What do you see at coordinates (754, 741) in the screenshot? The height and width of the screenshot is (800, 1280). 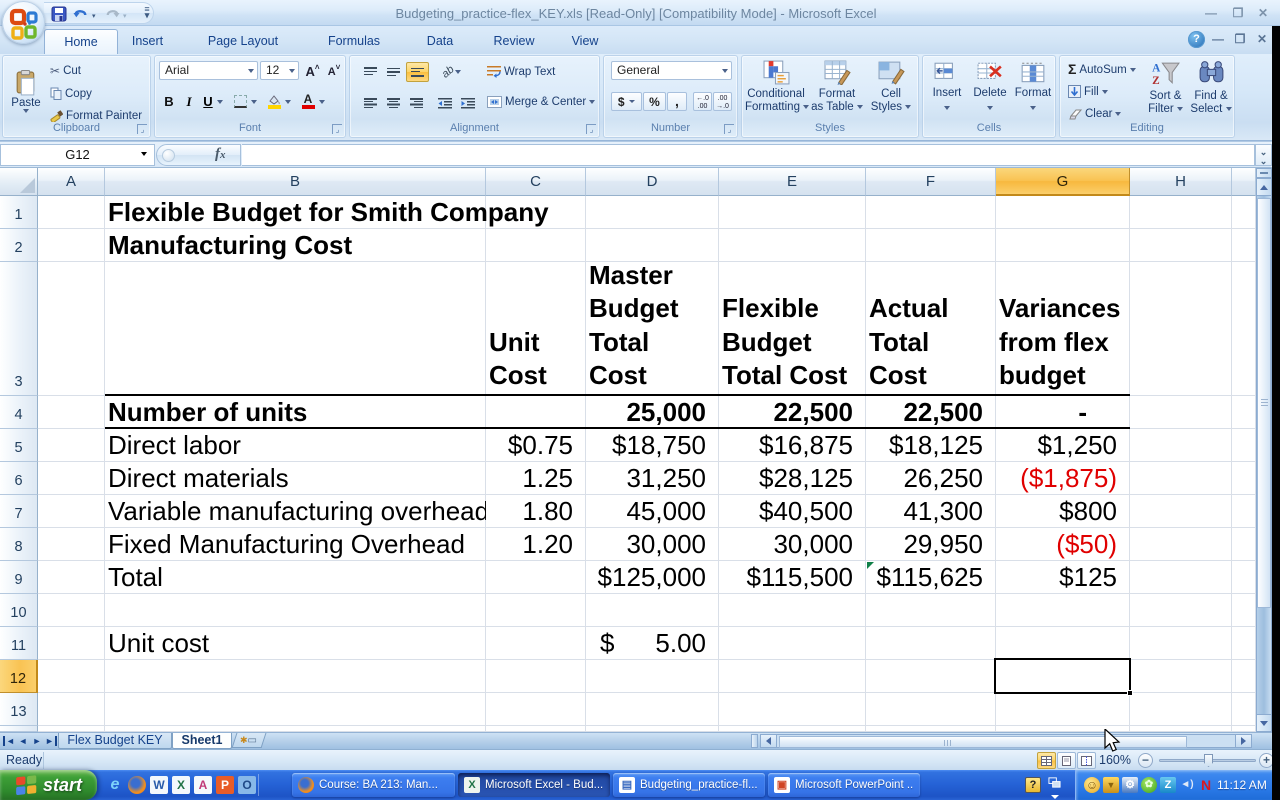 I see `hscroll-split-handle` at bounding box center [754, 741].